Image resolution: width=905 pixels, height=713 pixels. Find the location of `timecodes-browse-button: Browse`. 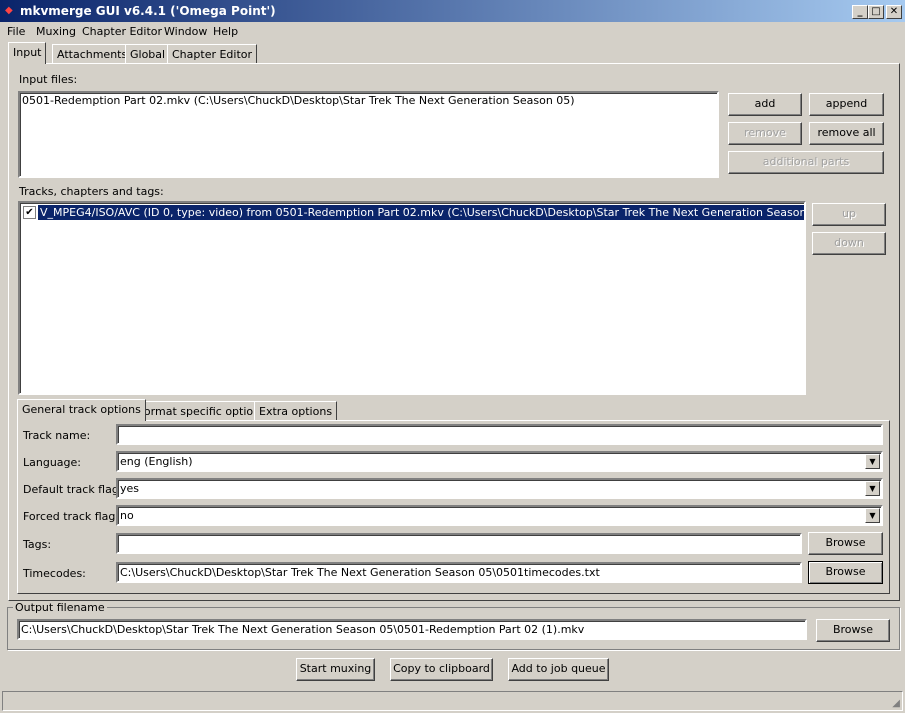

timecodes-browse-button: Browse is located at coordinates (845, 572).